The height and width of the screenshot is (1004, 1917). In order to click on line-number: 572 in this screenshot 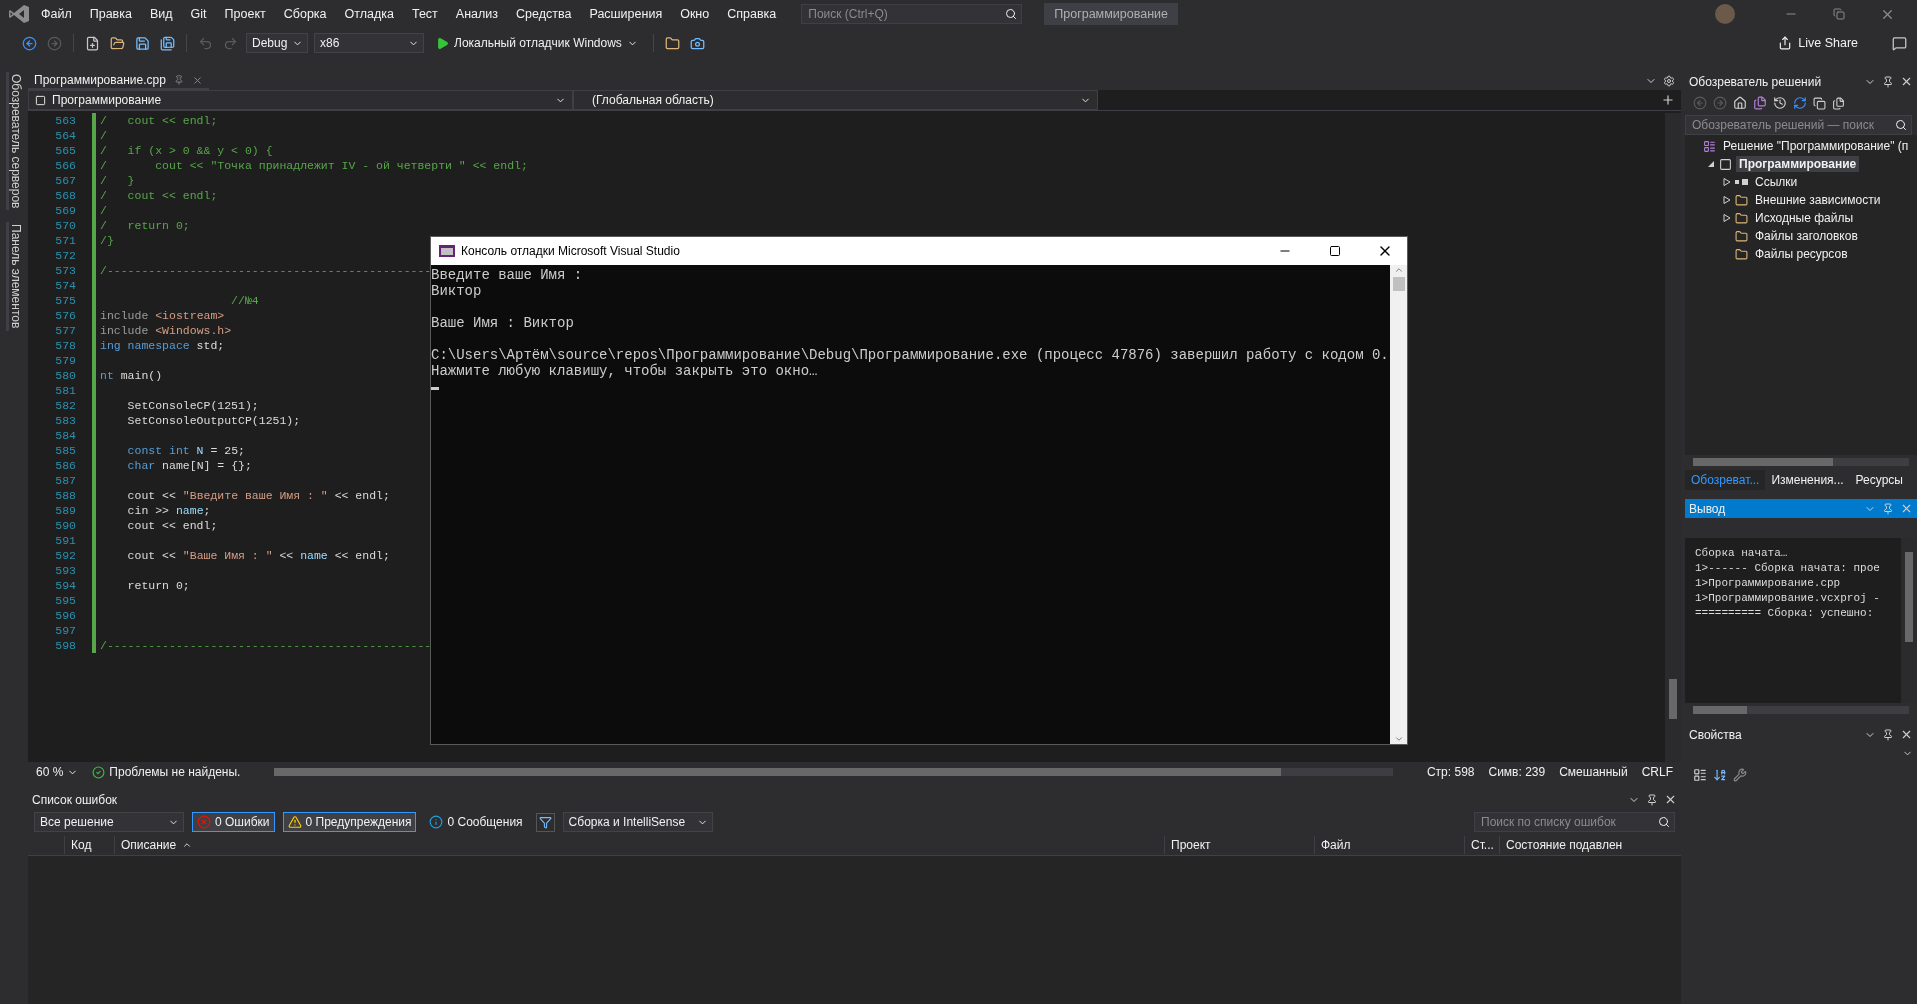, I will do `click(65, 255)`.